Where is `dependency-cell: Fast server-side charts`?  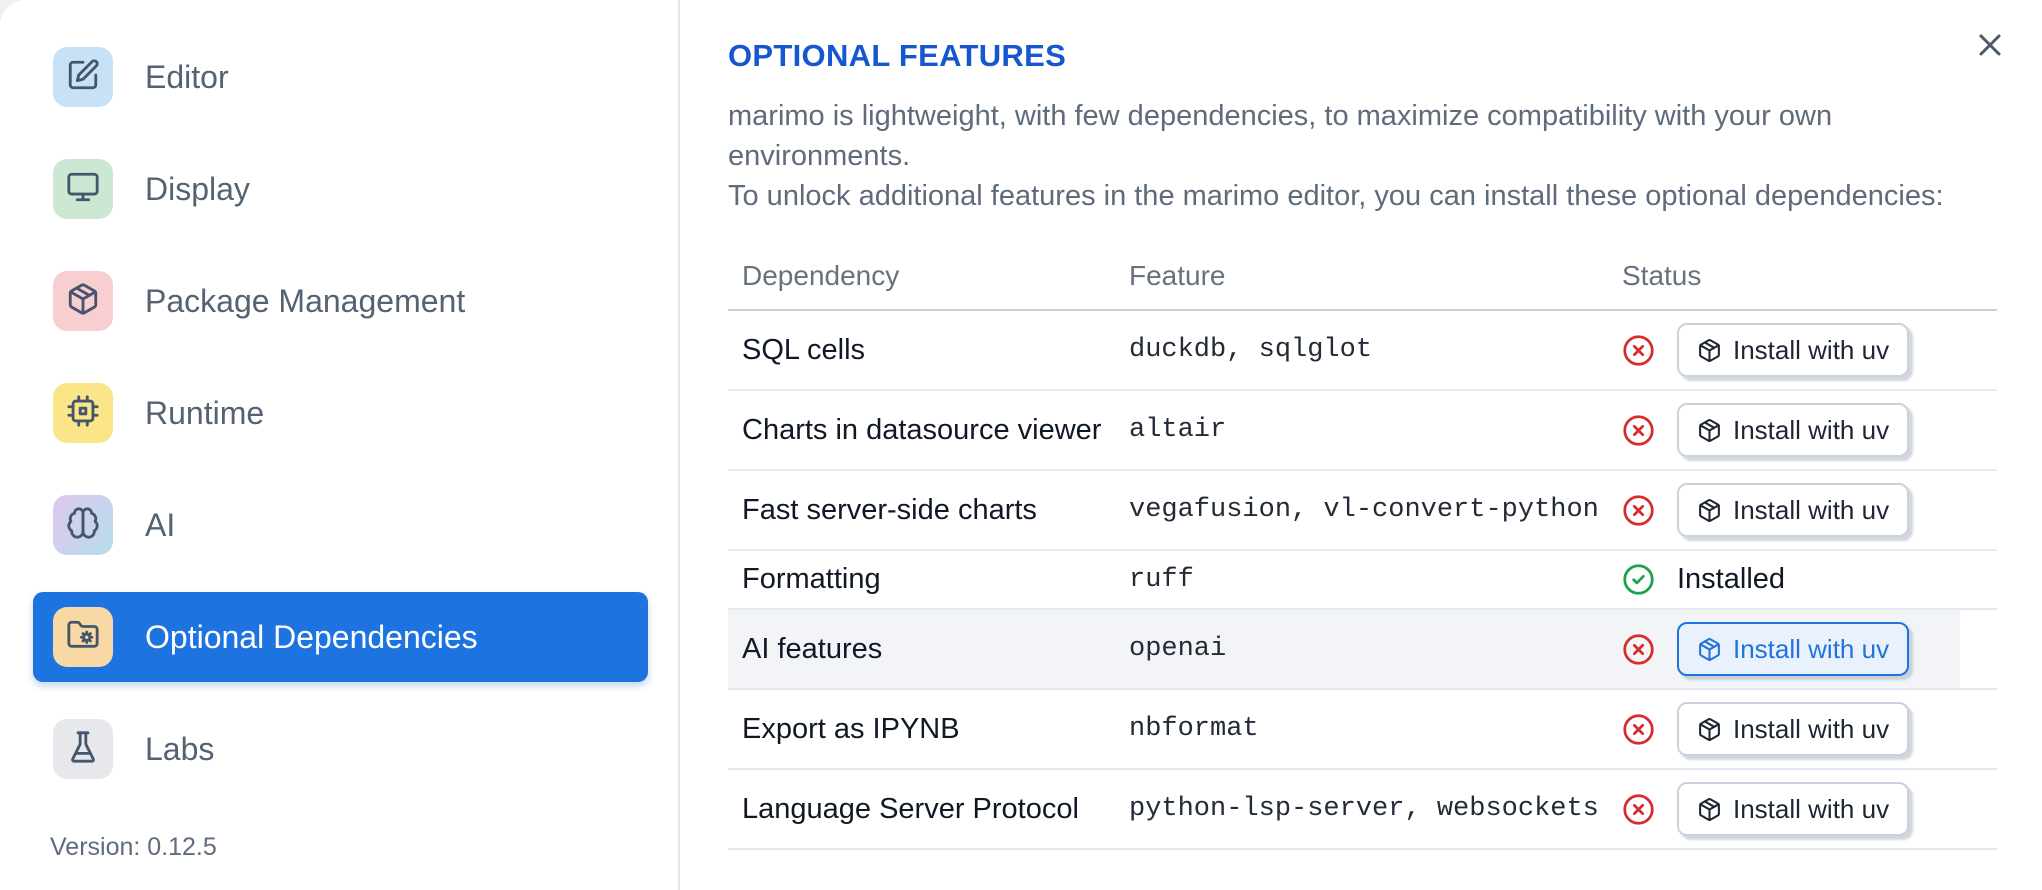 dependency-cell: Fast server-side charts is located at coordinates (889, 509).